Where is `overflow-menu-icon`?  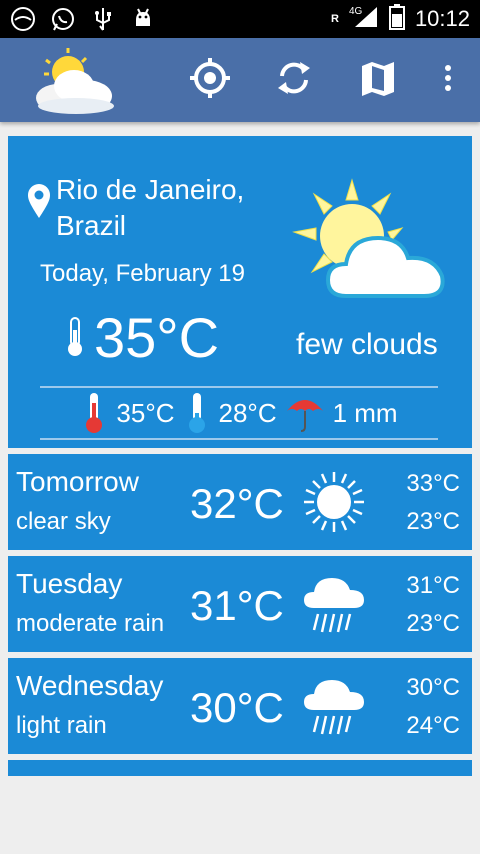 overflow-menu-icon is located at coordinates (448, 80).